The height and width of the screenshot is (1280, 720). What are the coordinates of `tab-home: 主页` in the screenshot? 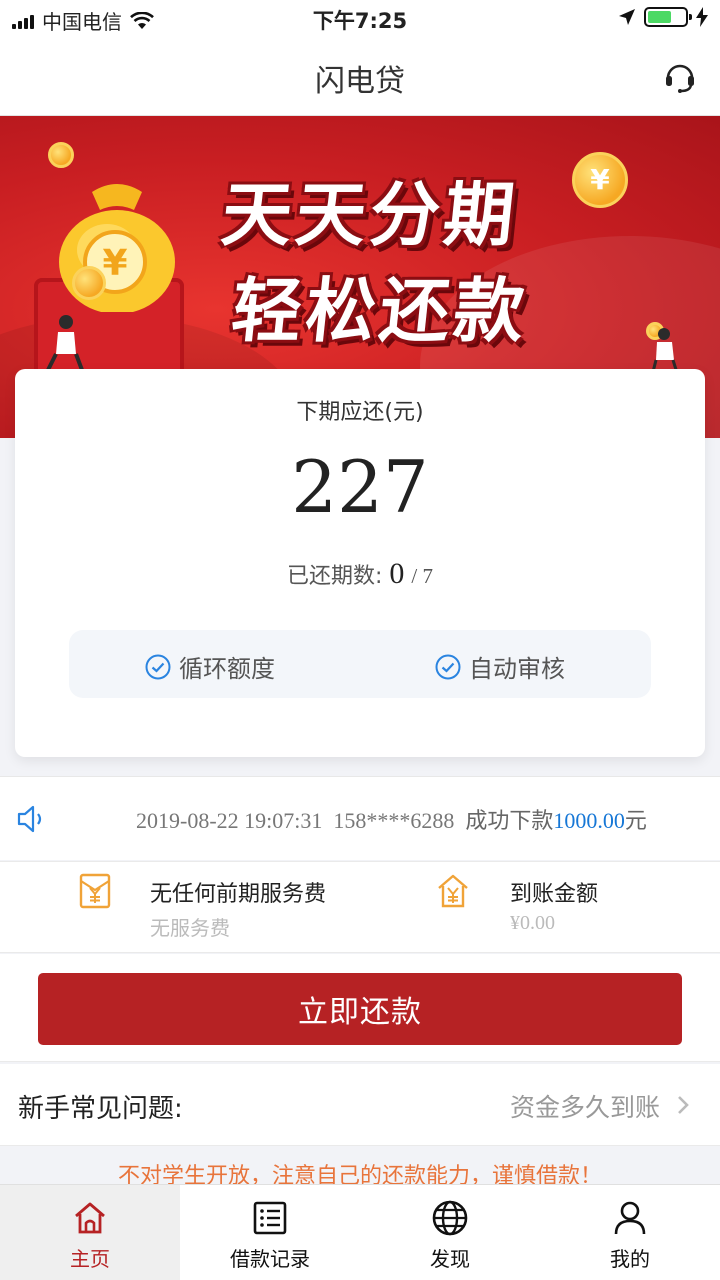 It's located at (90, 1232).